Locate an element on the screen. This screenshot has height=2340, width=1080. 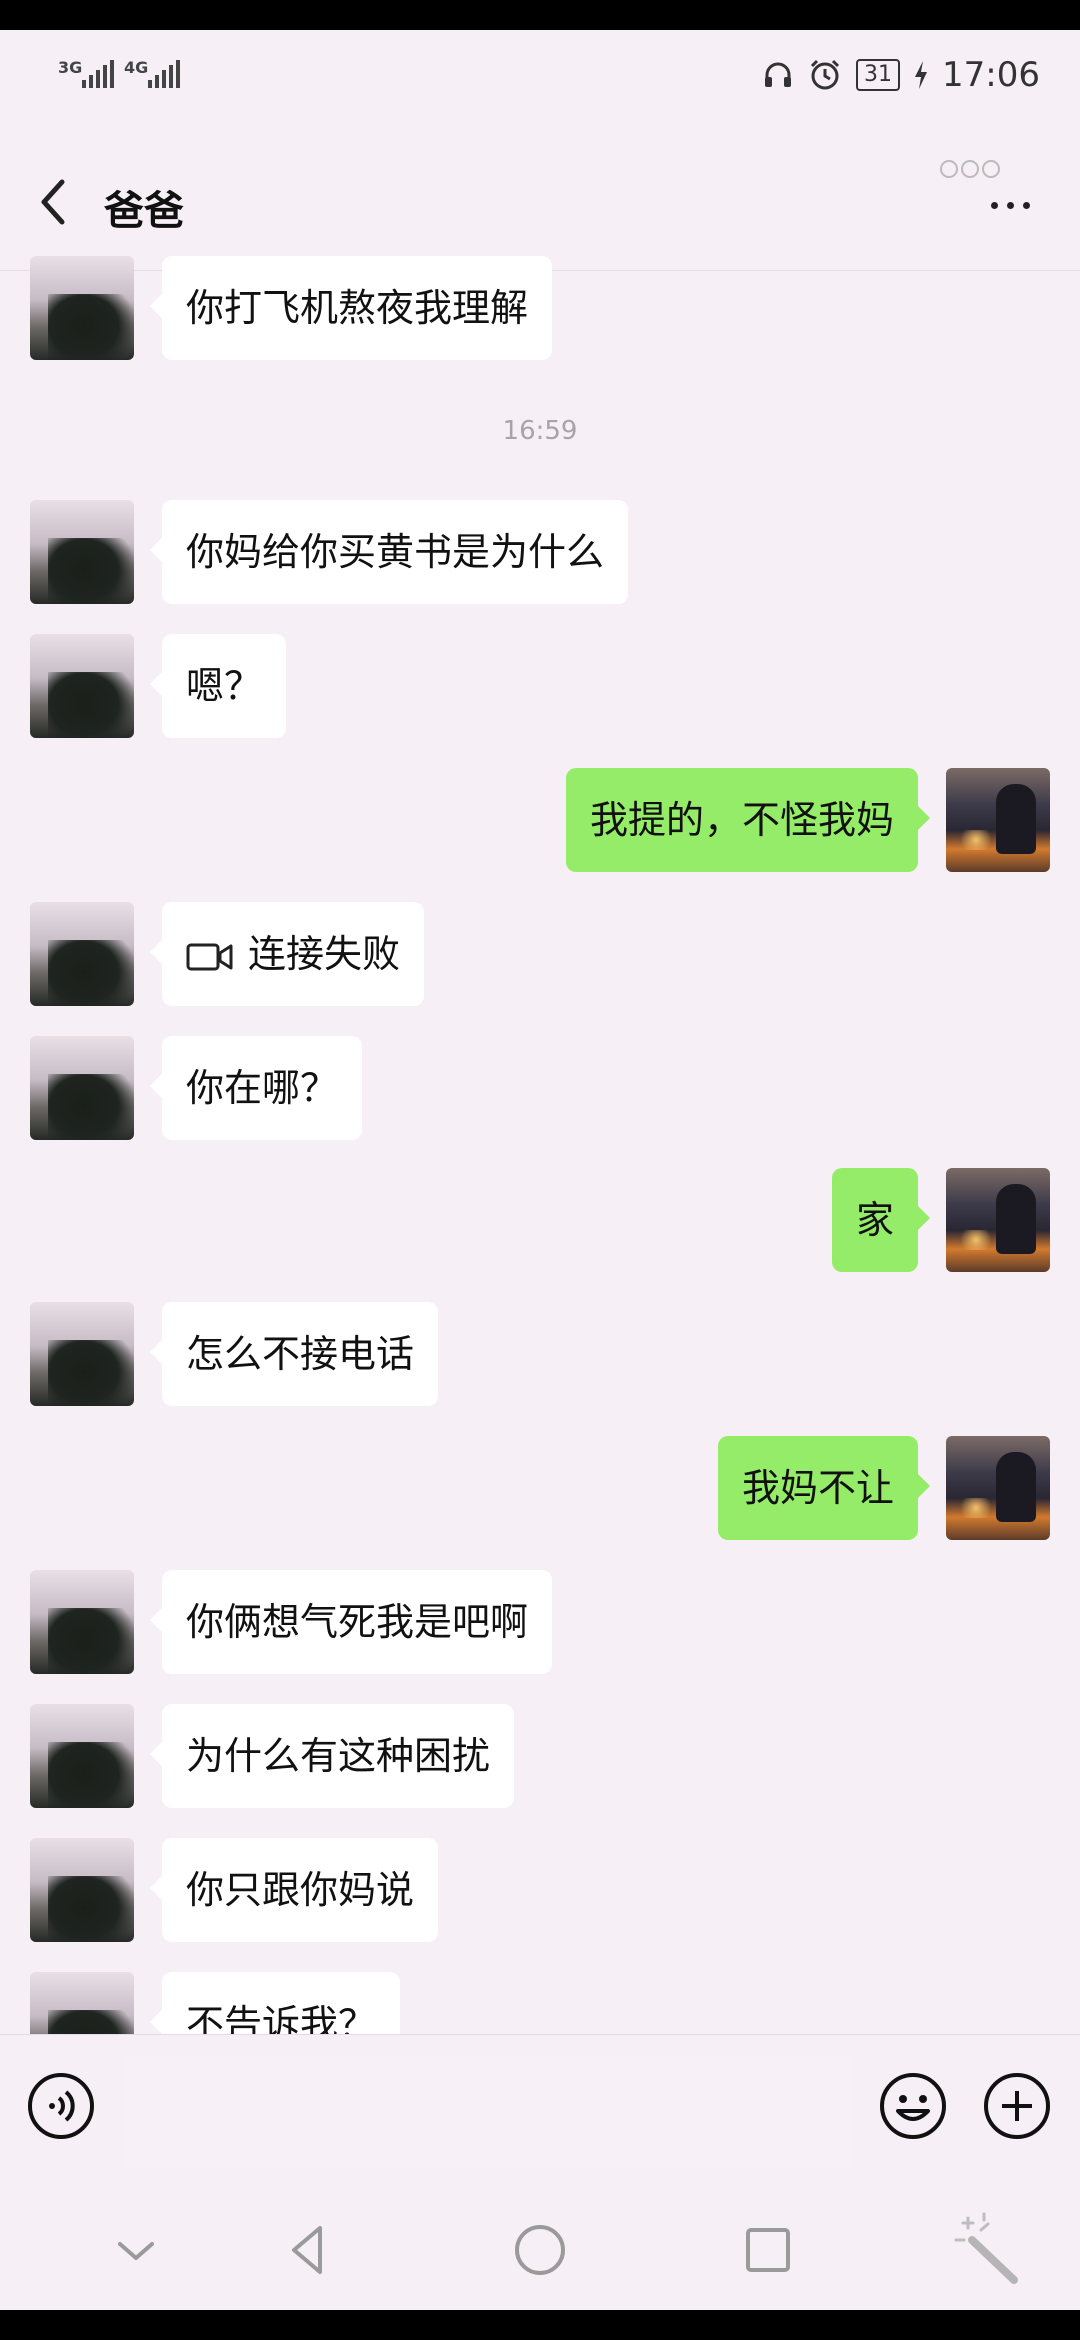
voice-icon is located at coordinates (61, 2106).